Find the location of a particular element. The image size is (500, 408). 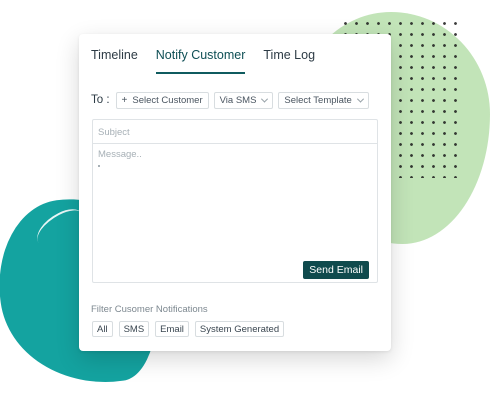

filter-chip-system-generated: System Generated is located at coordinates (239, 329).